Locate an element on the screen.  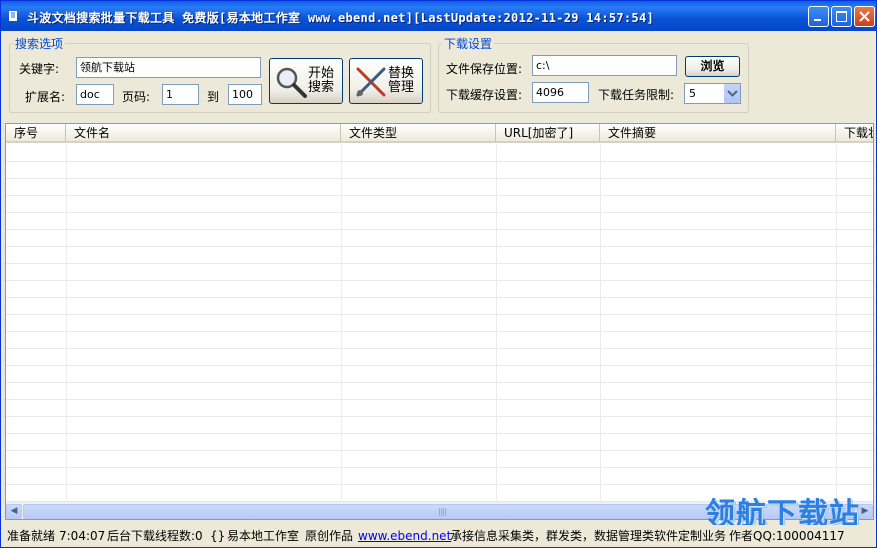
minimize-button is located at coordinates (818, 16).